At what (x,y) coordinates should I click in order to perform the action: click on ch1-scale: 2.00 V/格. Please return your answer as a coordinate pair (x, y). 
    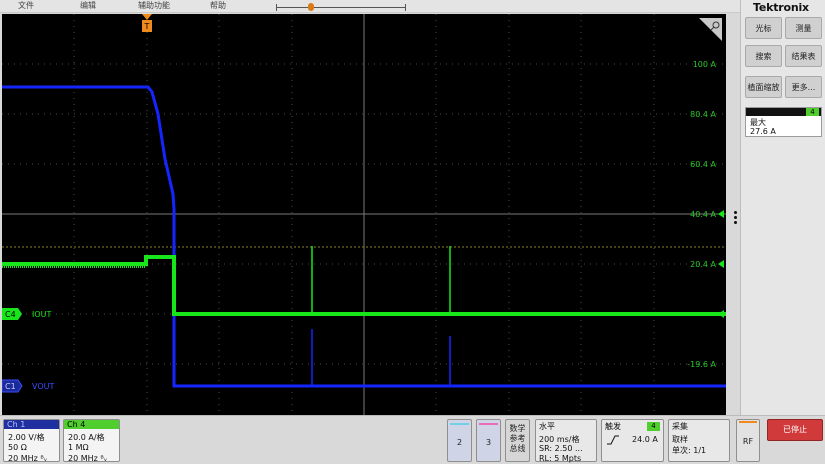
    Looking at the image, I should click on (26, 437).